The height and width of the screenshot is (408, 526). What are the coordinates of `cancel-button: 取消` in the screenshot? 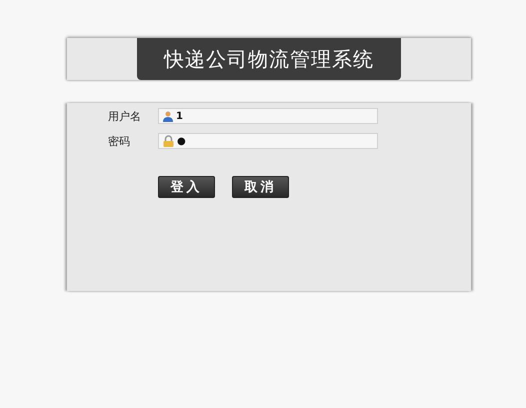 It's located at (260, 187).